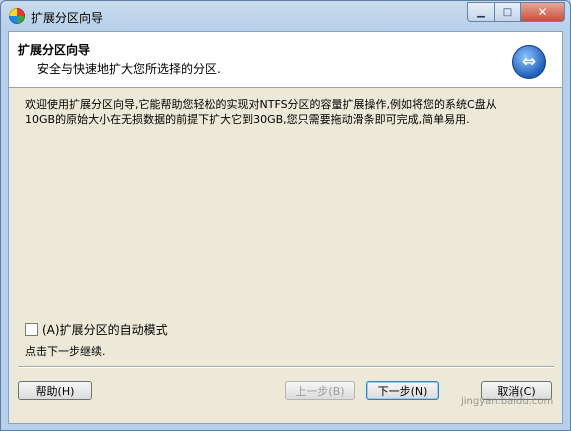 The height and width of the screenshot is (431, 571). Describe the element at coordinates (31, 329) in the screenshot. I see `auto-mode-checkbox` at that location.